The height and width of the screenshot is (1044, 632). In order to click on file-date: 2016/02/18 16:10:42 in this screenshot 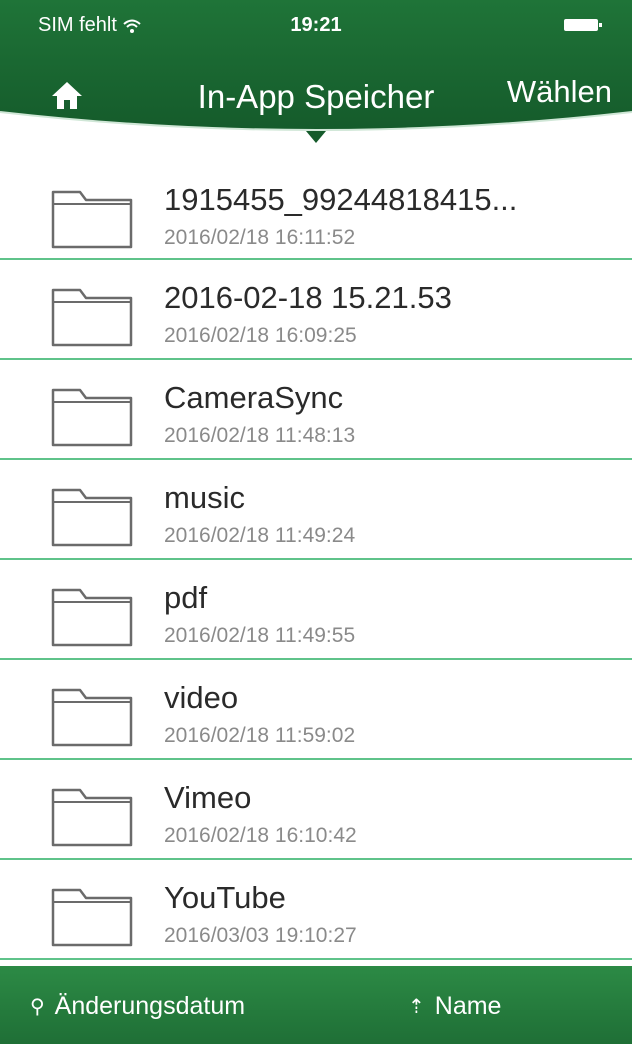, I will do `click(260, 835)`.